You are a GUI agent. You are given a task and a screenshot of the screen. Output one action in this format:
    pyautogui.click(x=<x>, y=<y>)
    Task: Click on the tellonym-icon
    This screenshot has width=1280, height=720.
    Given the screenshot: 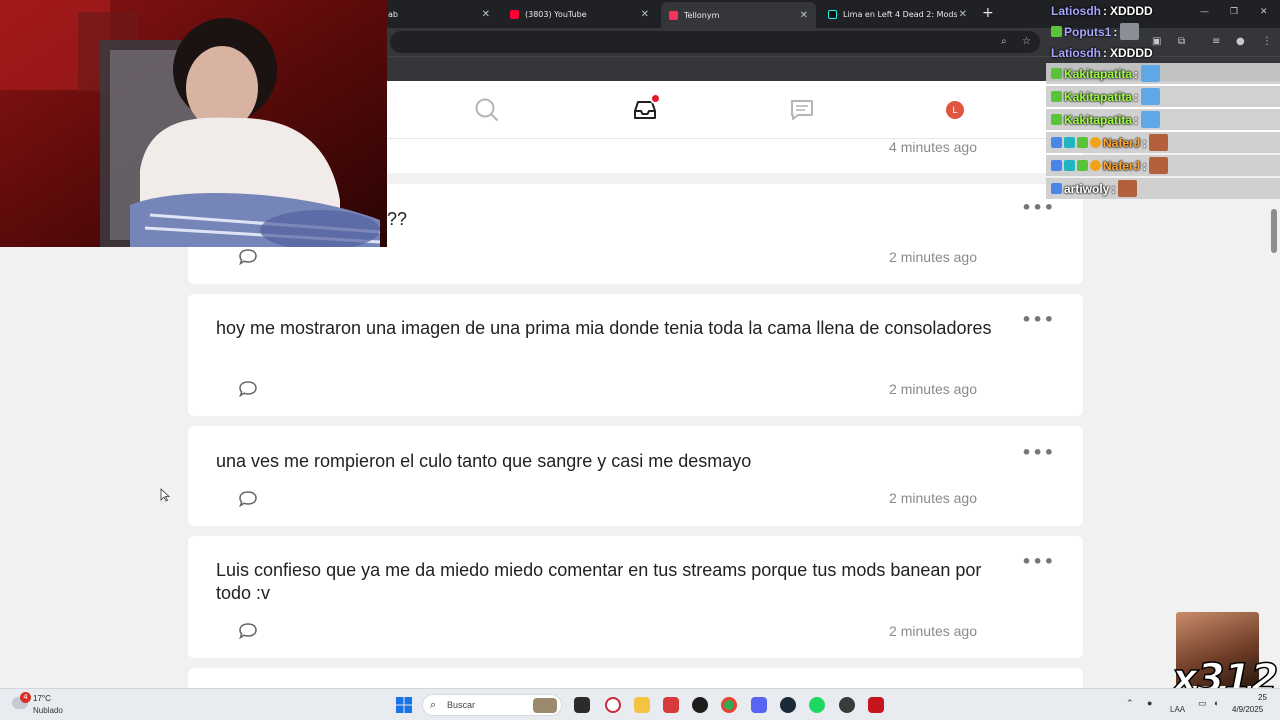 What is the action you would take?
    pyautogui.click(x=673, y=15)
    